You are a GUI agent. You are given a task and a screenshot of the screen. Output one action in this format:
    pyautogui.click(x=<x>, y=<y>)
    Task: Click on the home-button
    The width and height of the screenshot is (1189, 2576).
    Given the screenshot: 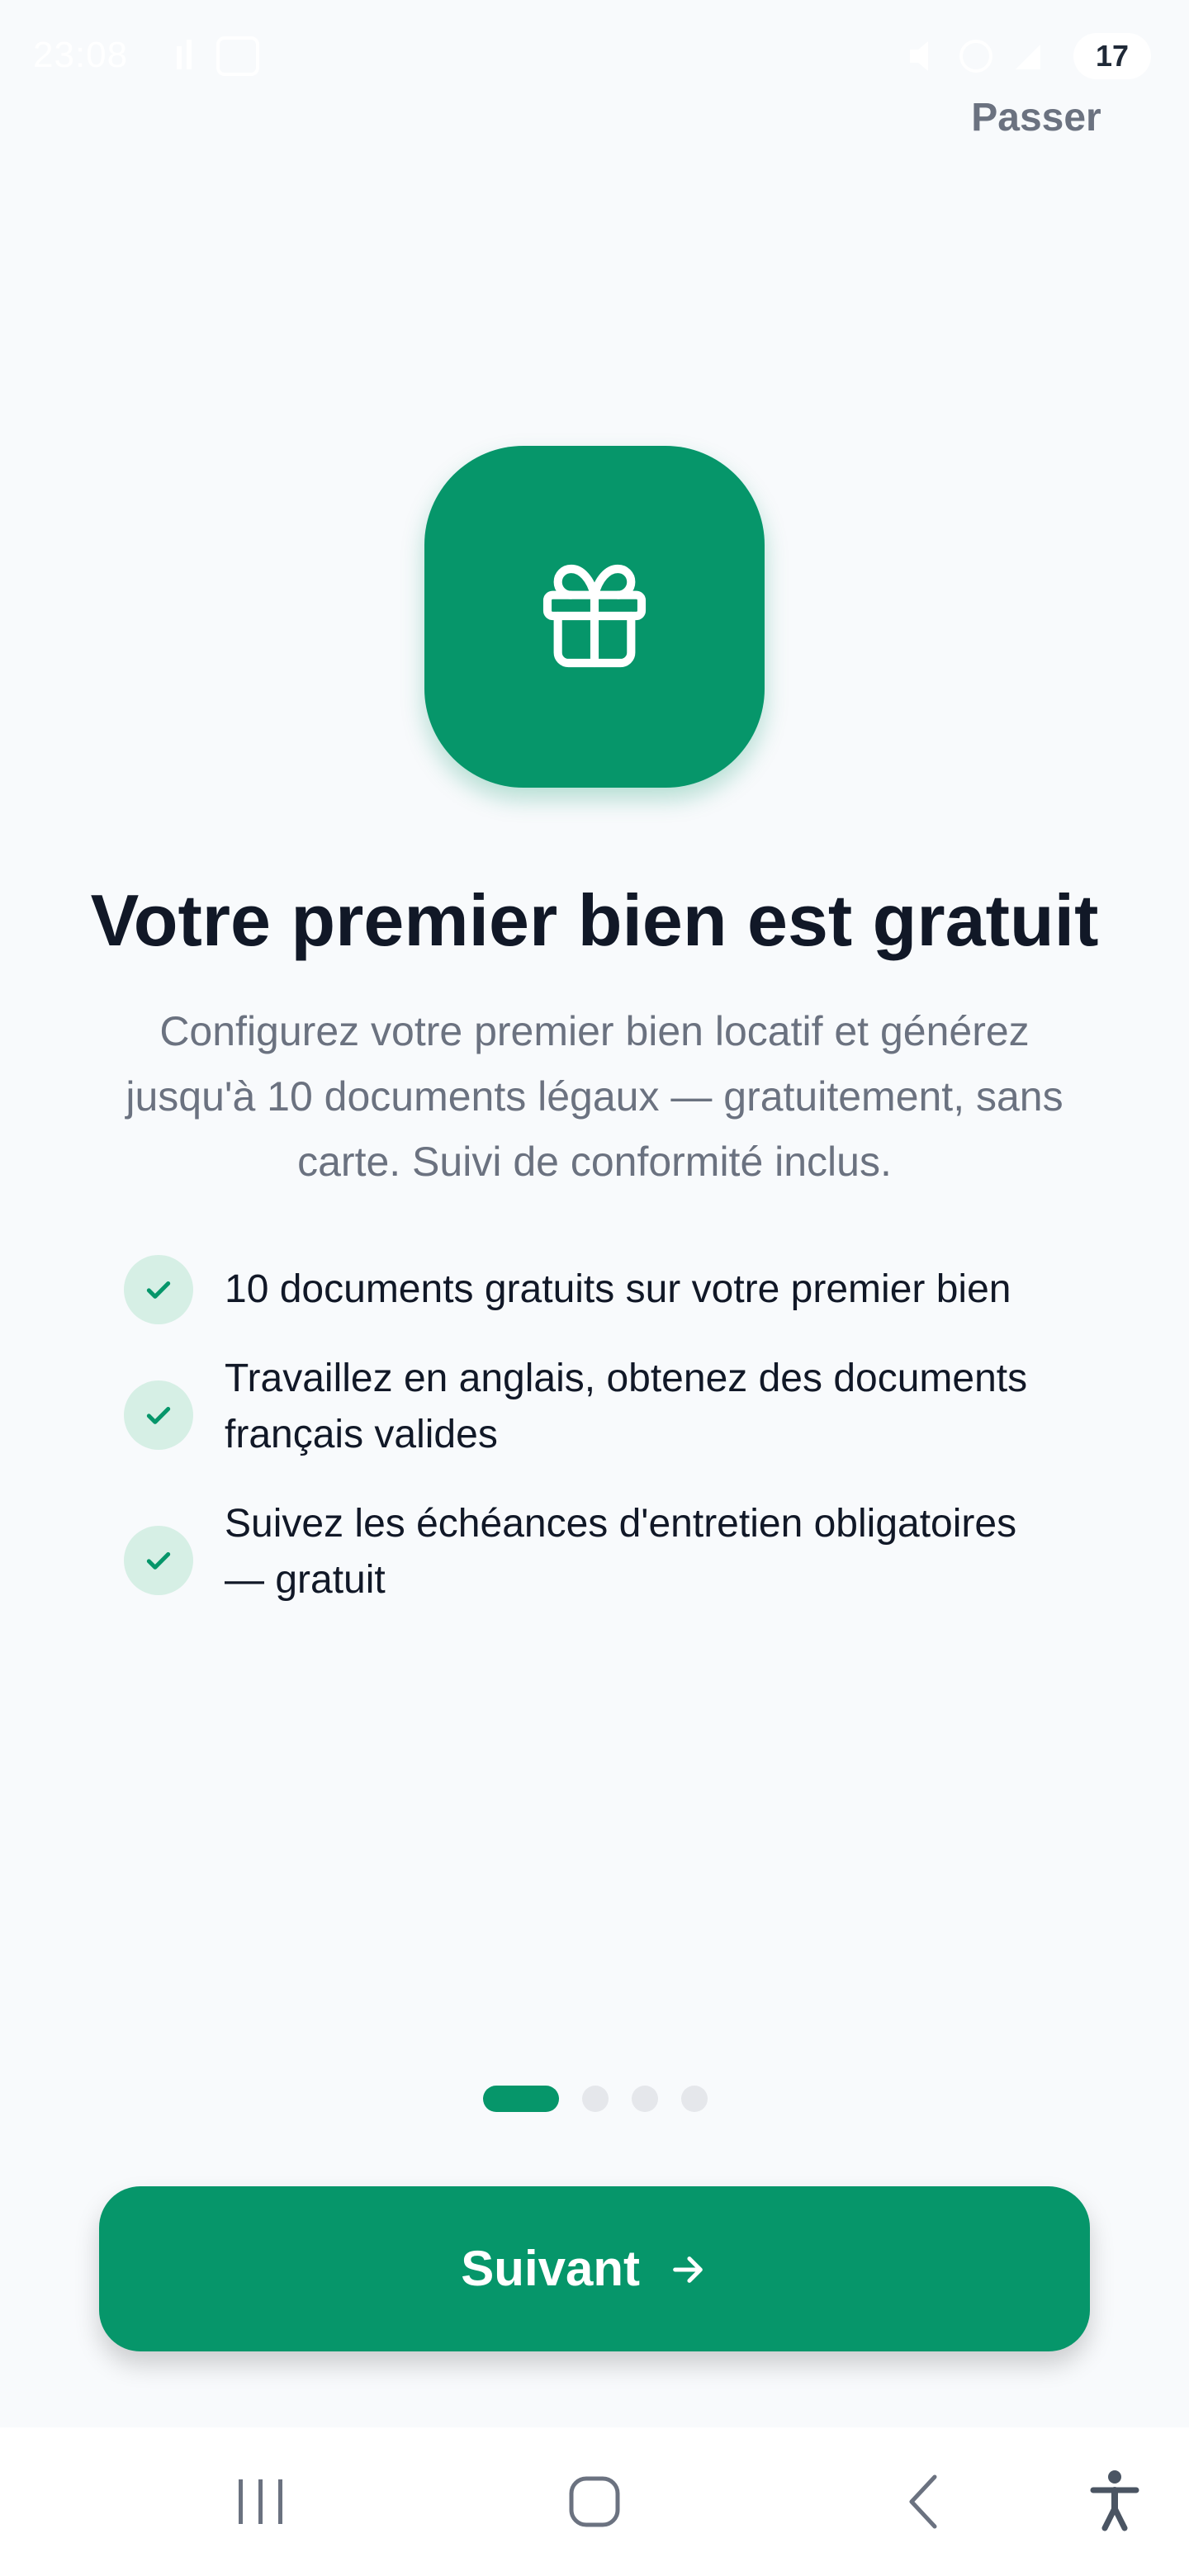 What is the action you would take?
    pyautogui.click(x=594, y=2501)
    